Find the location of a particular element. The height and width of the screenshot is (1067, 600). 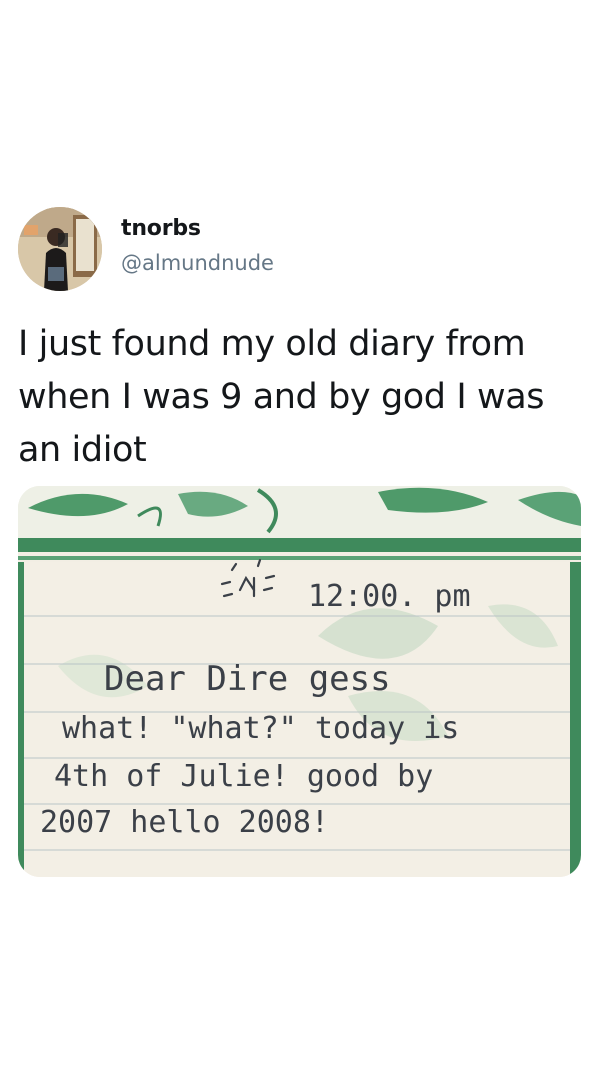

user-handle: @almundnude is located at coordinates (197, 263).